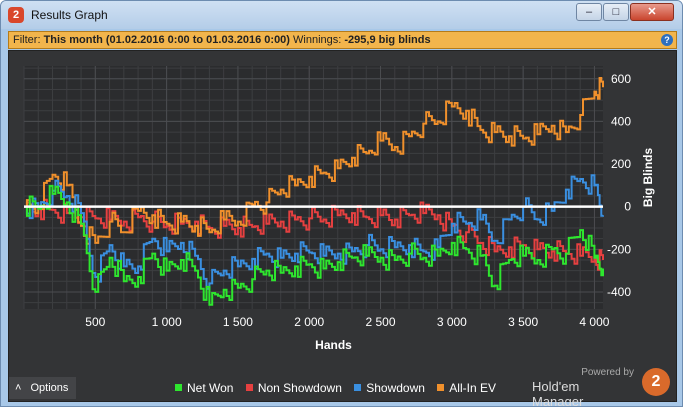 Image resolution: width=683 pixels, height=407 pixels. I want to click on x-tick-label: 3 500, so click(523, 322).